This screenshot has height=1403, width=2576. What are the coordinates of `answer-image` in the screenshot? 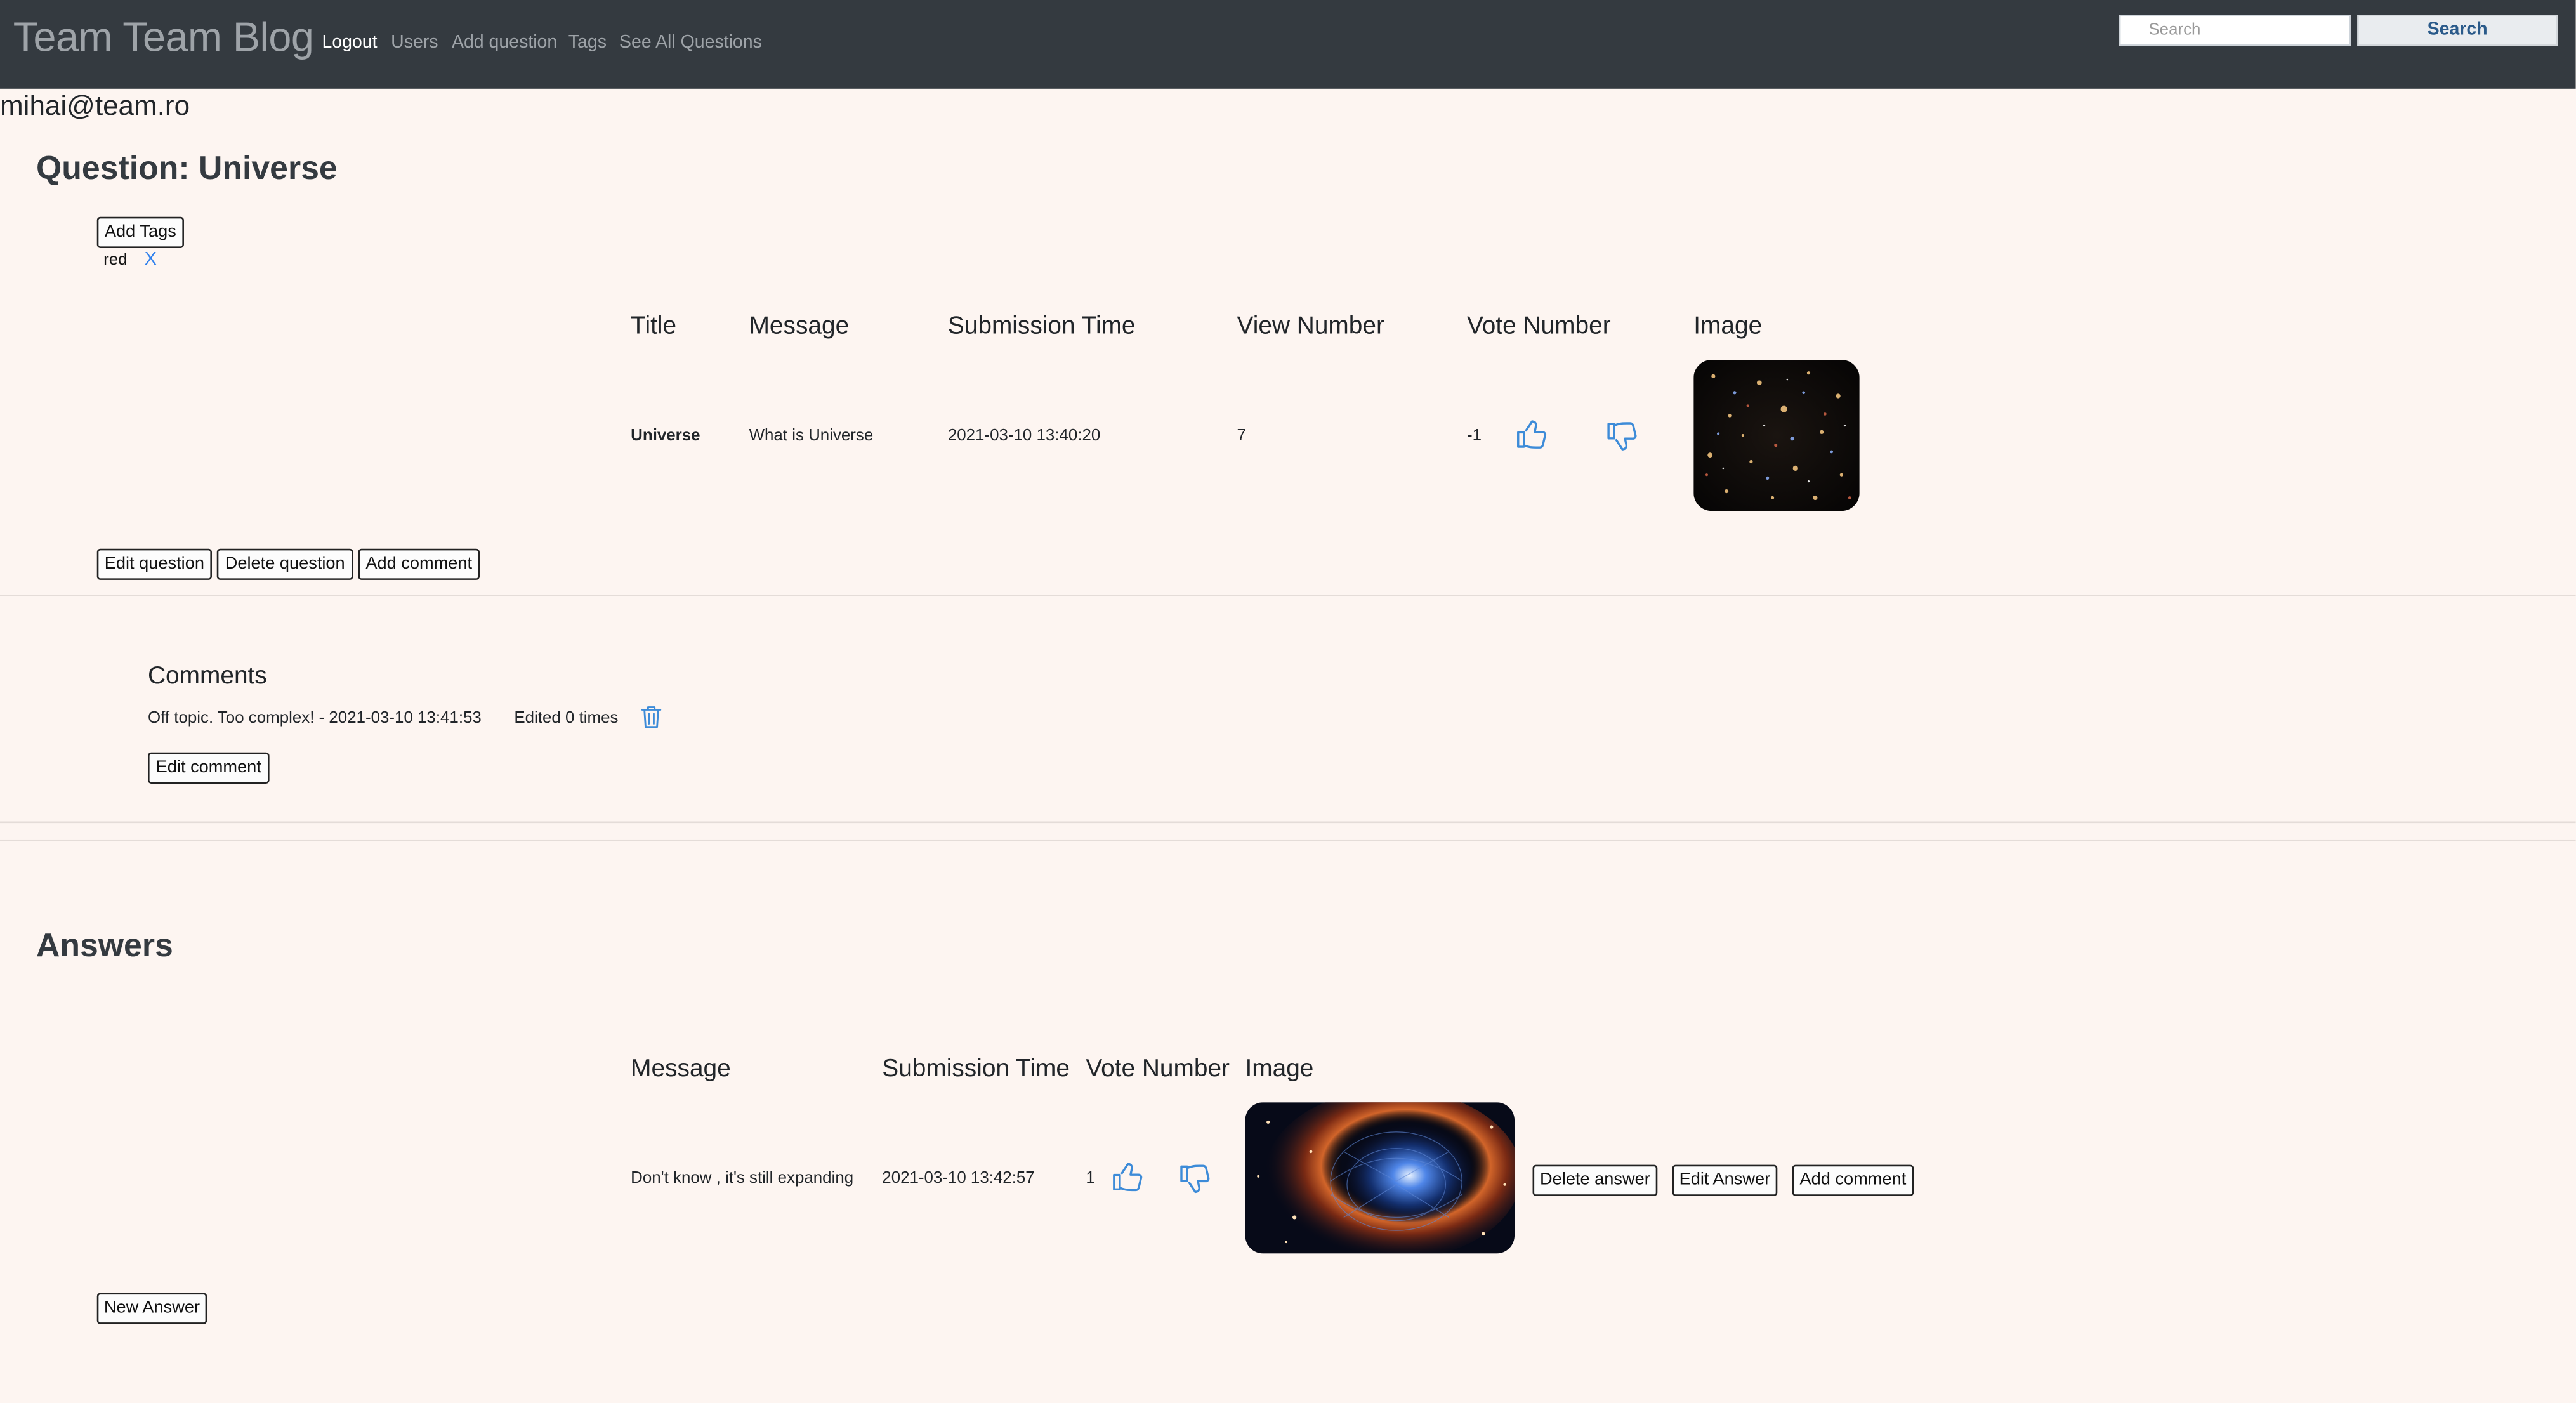 It's located at (1380, 1178).